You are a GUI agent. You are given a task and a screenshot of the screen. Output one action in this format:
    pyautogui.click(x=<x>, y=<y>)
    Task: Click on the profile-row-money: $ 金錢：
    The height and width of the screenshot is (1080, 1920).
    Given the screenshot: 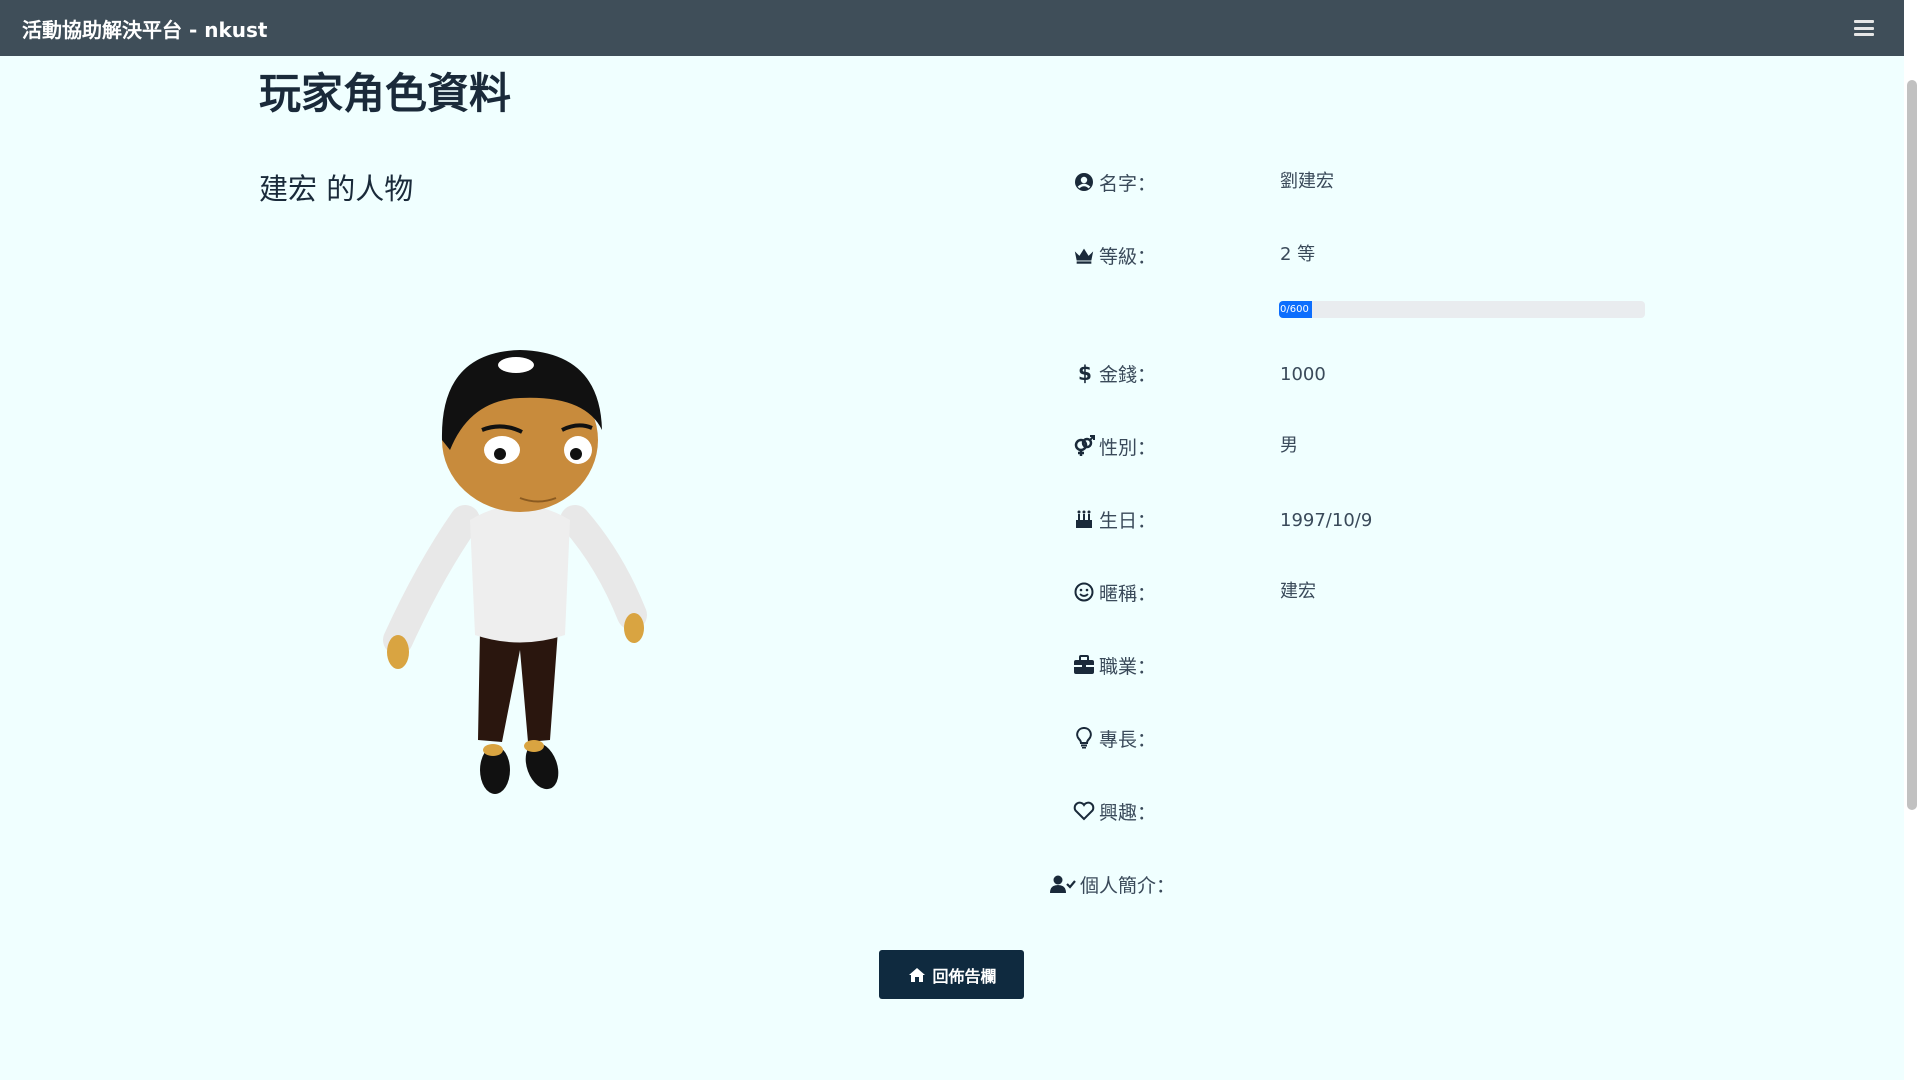 What is the action you would take?
    pyautogui.click(x=1098, y=373)
    